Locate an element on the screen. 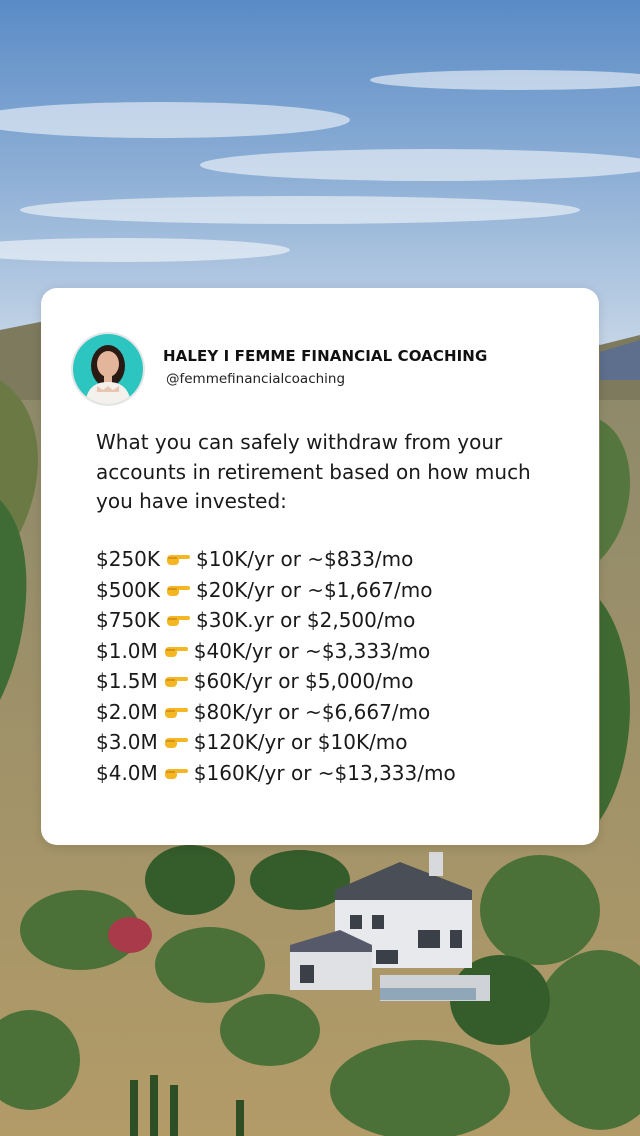 This screenshot has height=1136, width=640. withdrawal-amount: $20K/yr or ~$1,667/mo is located at coordinates (314, 589).